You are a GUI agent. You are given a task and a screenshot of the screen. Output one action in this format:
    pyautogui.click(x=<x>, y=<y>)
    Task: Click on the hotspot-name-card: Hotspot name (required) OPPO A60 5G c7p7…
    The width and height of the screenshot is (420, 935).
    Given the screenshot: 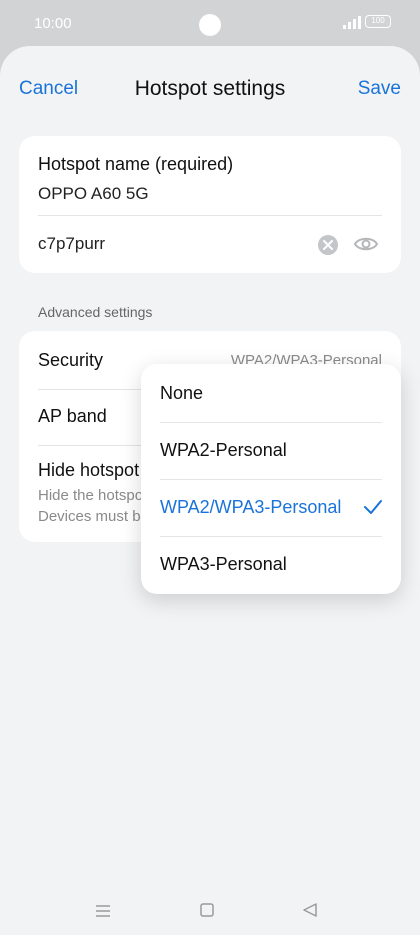 What is the action you would take?
    pyautogui.click(x=210, y=204)
    